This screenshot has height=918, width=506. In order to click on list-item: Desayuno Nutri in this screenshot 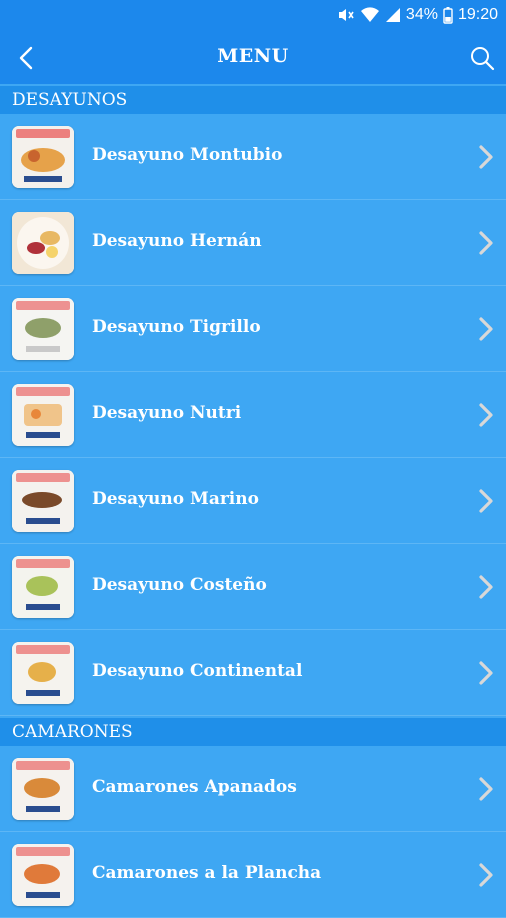, I will do `click(253, 415)`.